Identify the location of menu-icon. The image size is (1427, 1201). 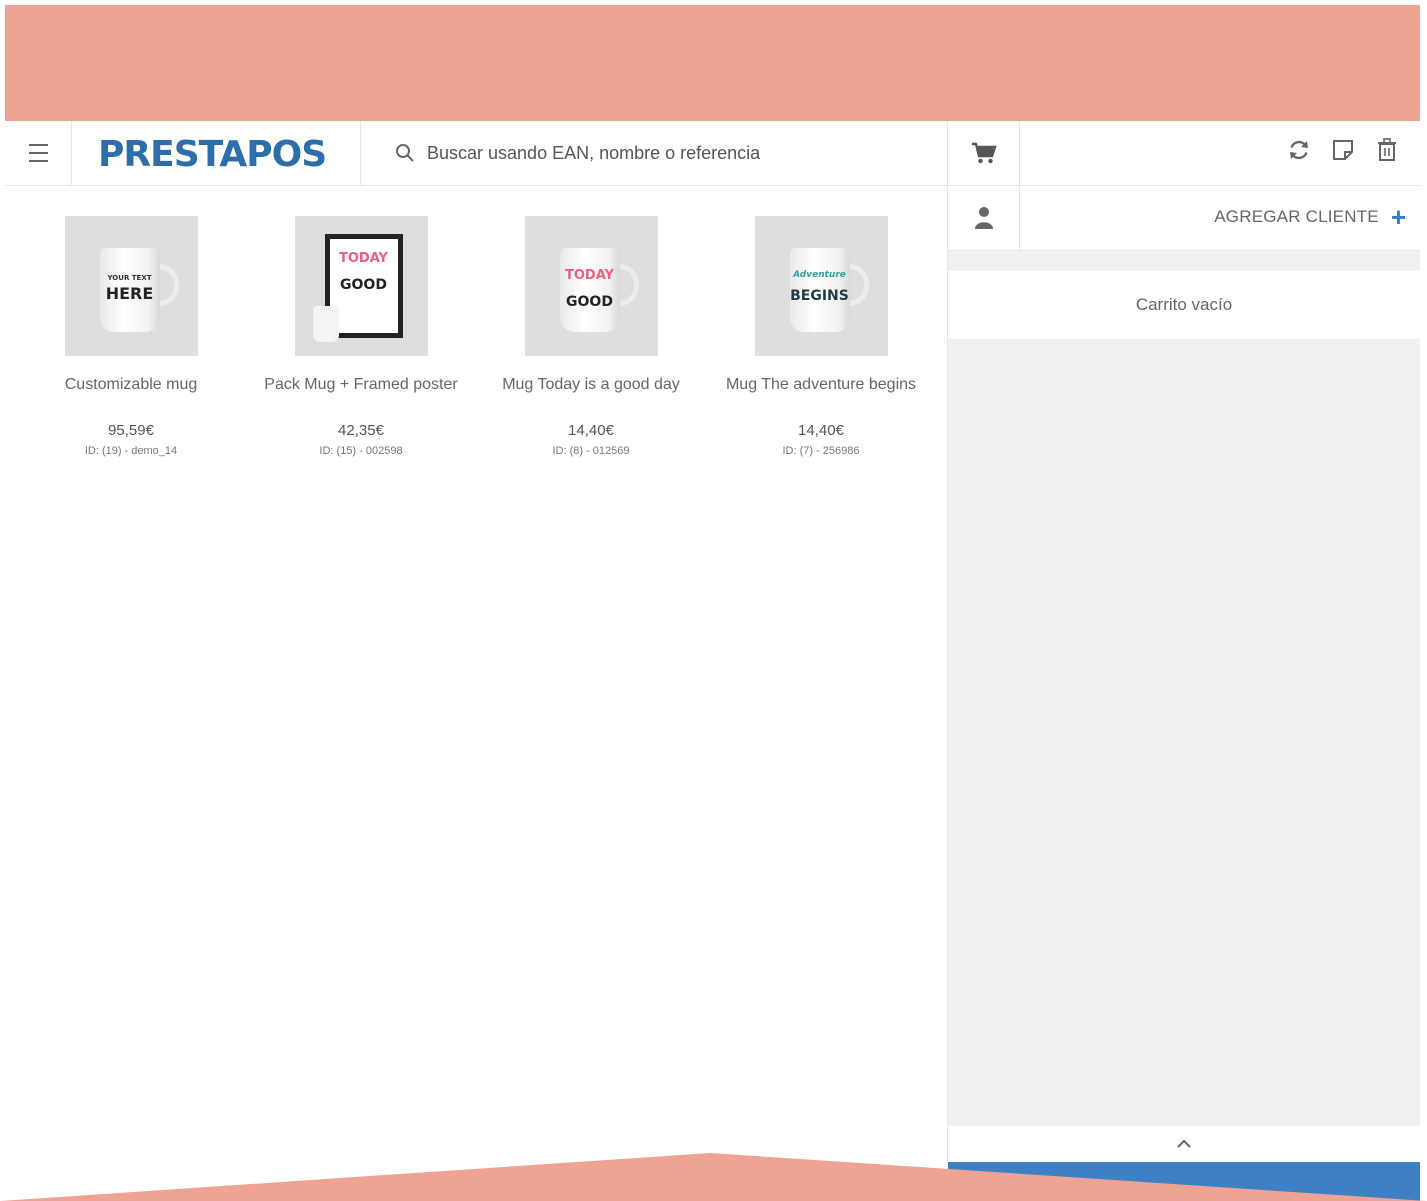
(38, 153).